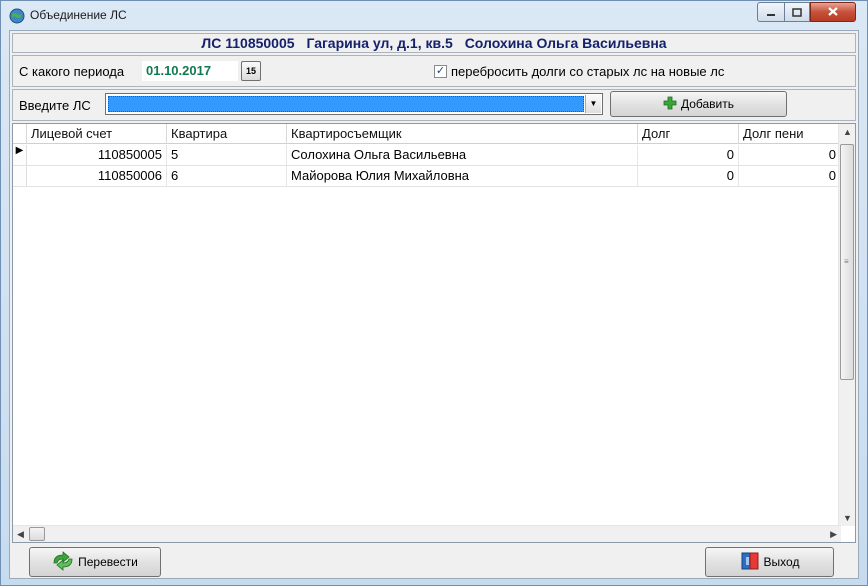 Image resolution: width=868 pixels, height=586 pixels. I want to click on add-button: Добавить, so click(698, 104).